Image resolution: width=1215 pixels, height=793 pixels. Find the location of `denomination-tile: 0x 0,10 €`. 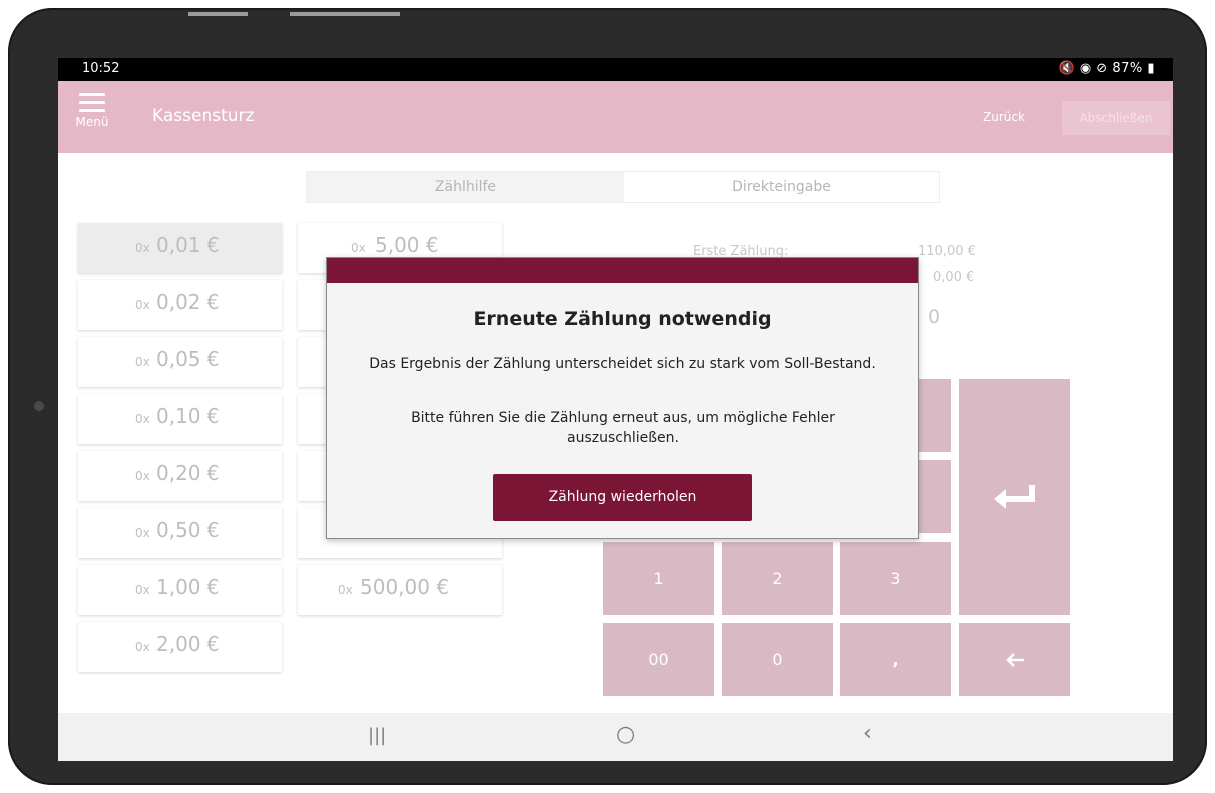

denomination-tile: 0x 0,10 € is located at coordinates (180, 419).